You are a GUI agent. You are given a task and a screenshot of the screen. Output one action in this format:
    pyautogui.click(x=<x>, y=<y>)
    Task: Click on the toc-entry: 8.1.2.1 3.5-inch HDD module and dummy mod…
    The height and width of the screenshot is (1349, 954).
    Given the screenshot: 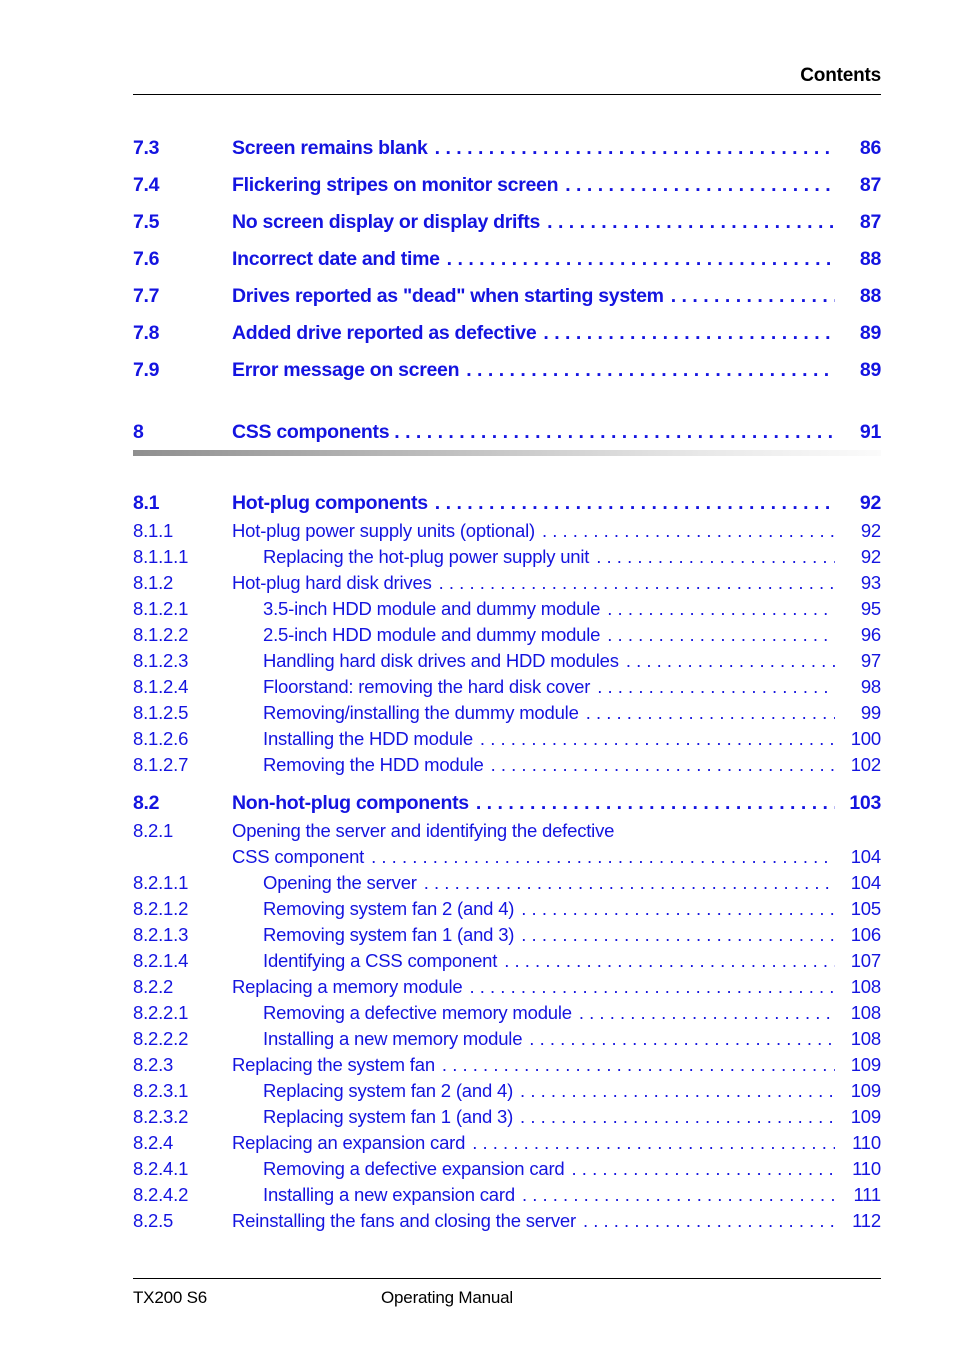 What is the action you would take?
    pyautogui.click(x=507, y=609)
    